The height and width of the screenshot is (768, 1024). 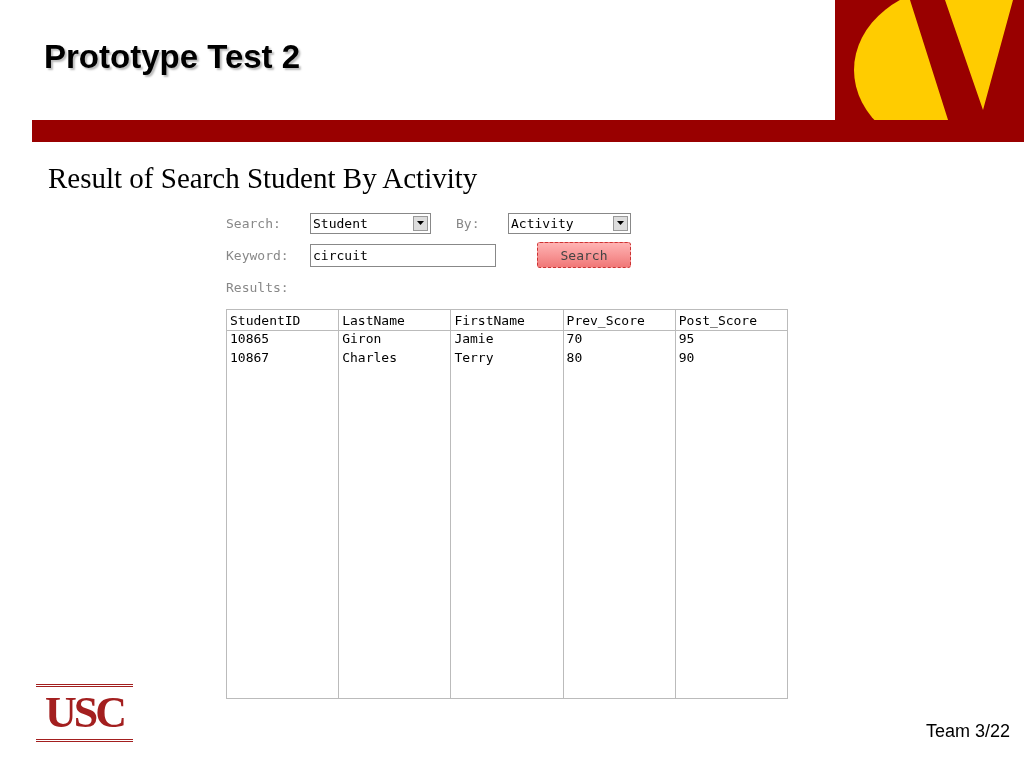 What do you see at coordinates (731, 340) in the screenshot?
I see `table-cell: 95` at bounding box center [731, 340].